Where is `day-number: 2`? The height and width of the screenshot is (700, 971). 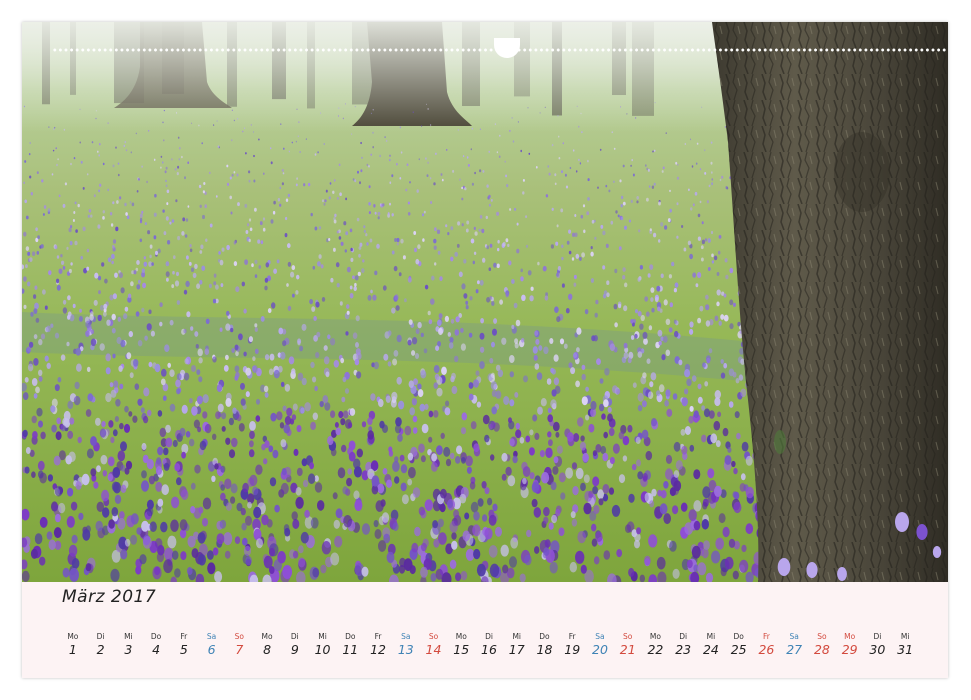 day-number: 2 is located at coordinates (100, 649).